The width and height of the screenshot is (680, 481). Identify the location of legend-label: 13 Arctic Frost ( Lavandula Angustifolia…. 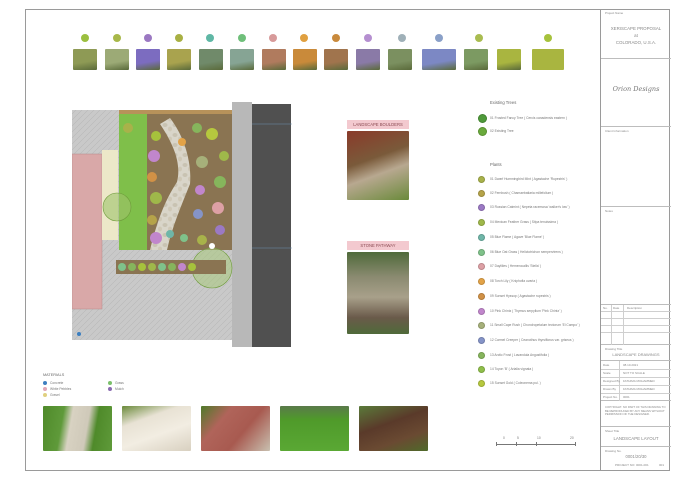
(520, 355).